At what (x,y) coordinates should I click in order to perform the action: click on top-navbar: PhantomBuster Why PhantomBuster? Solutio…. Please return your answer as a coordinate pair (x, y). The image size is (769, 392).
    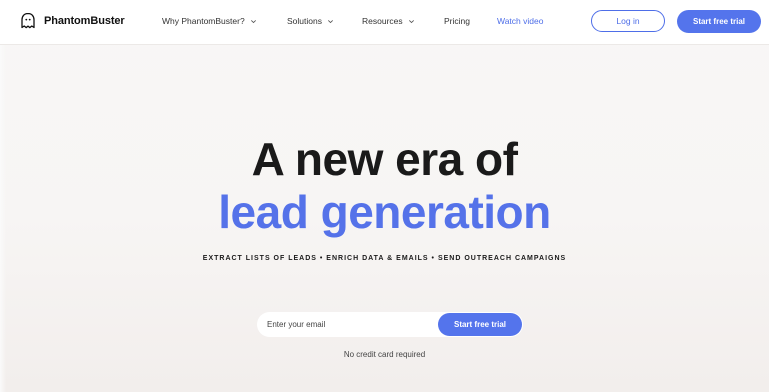
    Looking at the image, I should click on (384, 22).